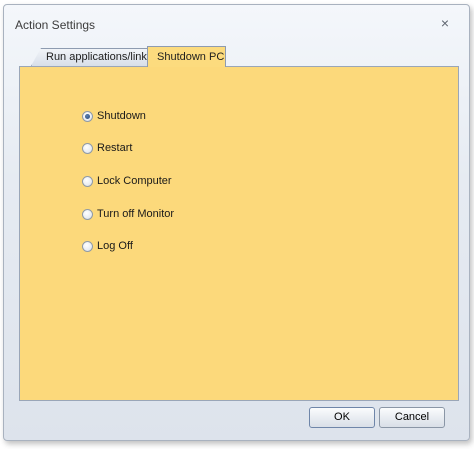 The height and width of the screenshot is (449, 474). Describe the element at coordinates (121, 116) in the screenshot. I see `option-label: Shutdown` at that location.